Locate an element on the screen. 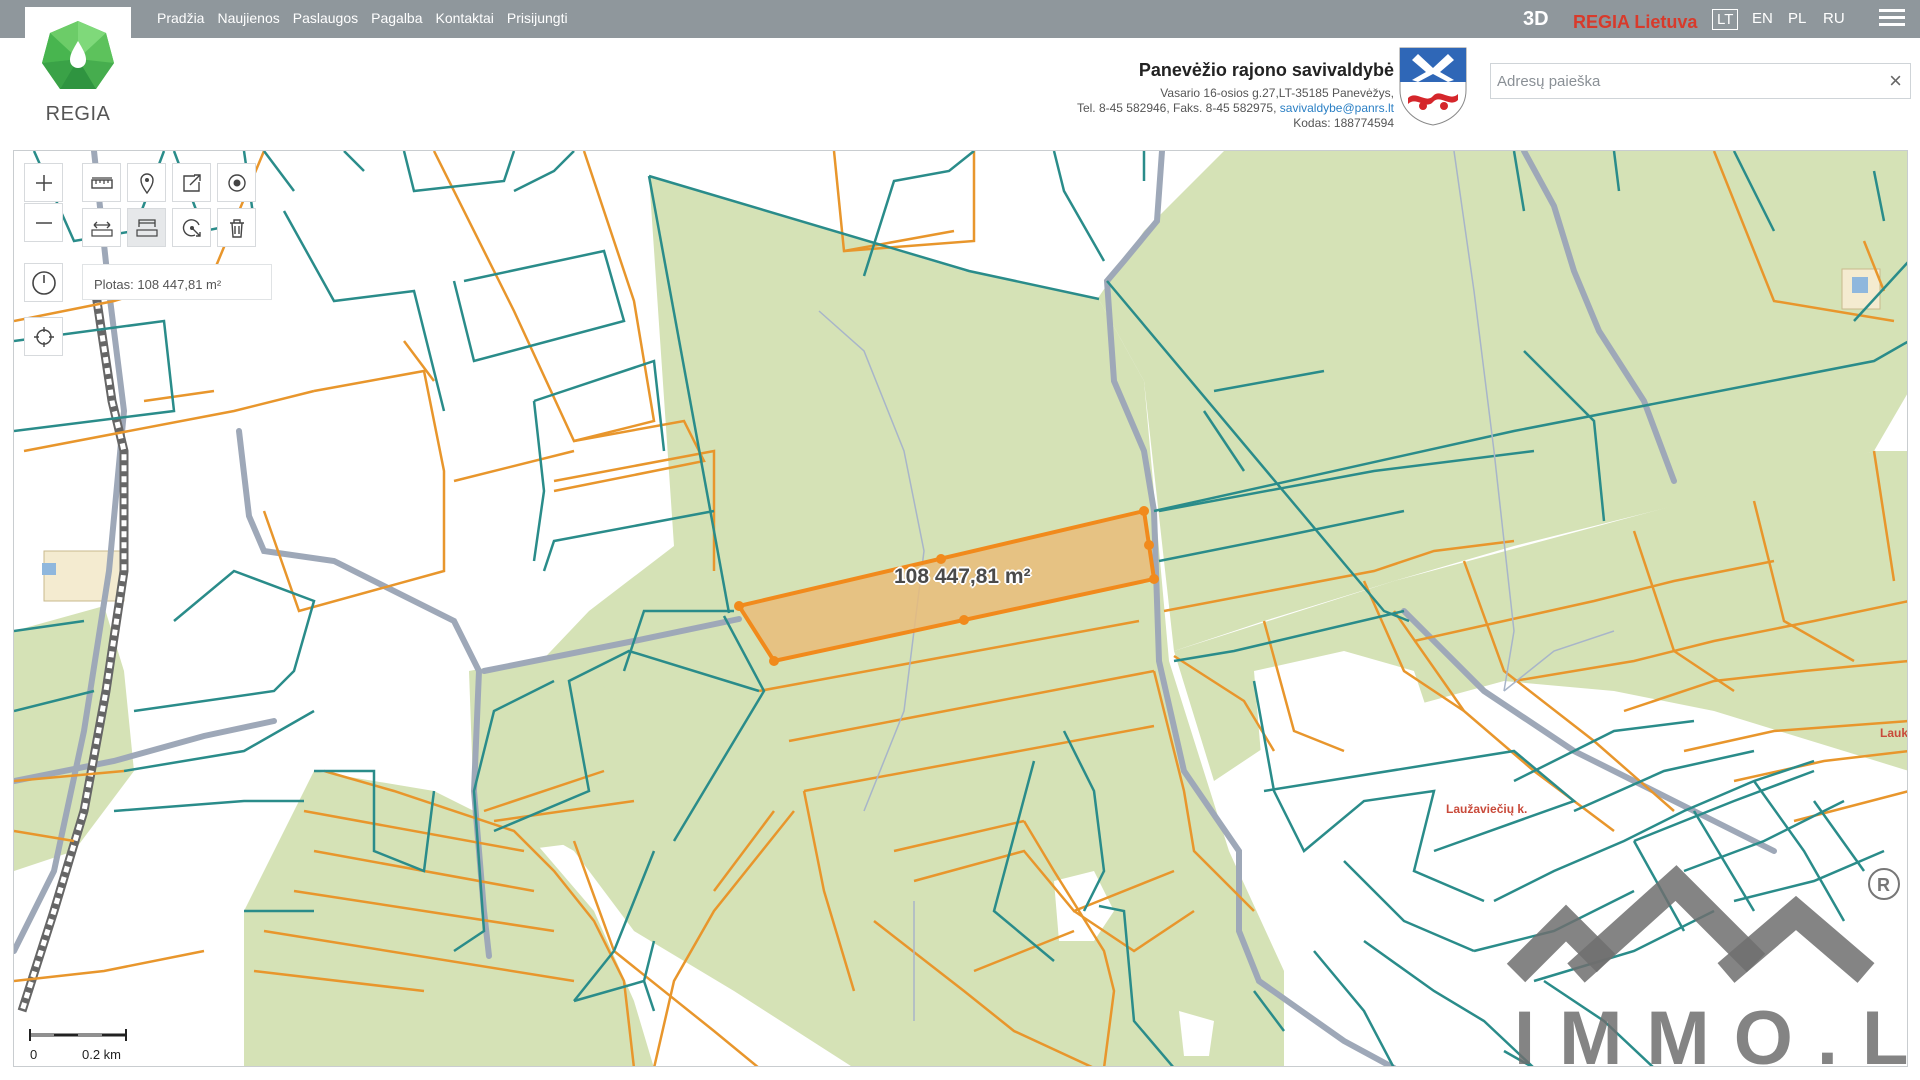 The width and height of the screenshot is (1920, 1080). zoom-out-button is located at coordinates (43, 222).